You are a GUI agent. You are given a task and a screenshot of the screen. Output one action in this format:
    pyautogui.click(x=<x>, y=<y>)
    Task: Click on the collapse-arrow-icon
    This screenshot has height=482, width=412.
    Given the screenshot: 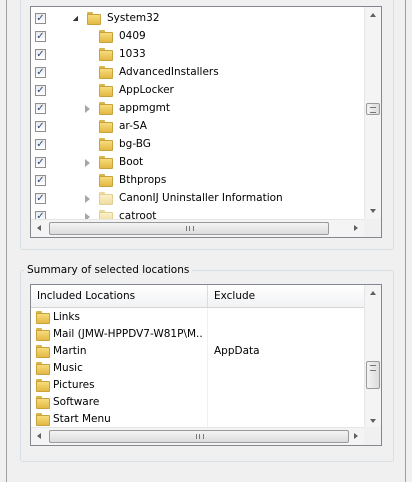 What is the action you would take?
    pyautogui.click(x=75, y=18)
    